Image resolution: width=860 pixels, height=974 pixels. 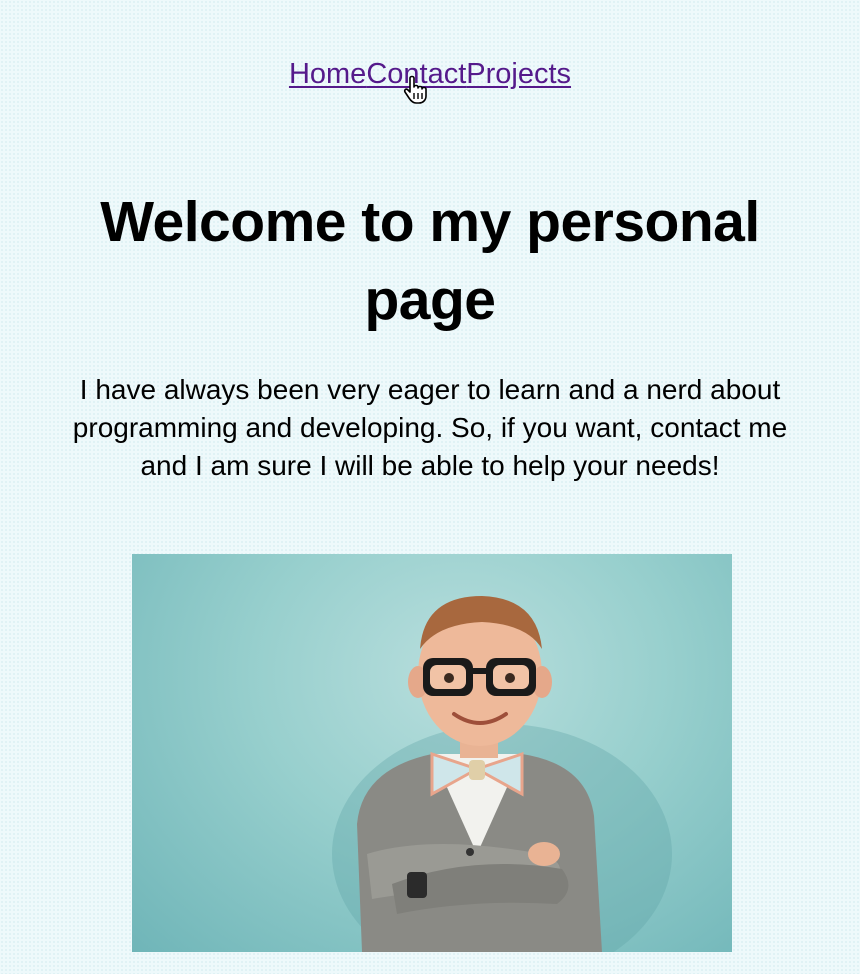 I want to click on boy-illustration, so click(x=502, y=774).